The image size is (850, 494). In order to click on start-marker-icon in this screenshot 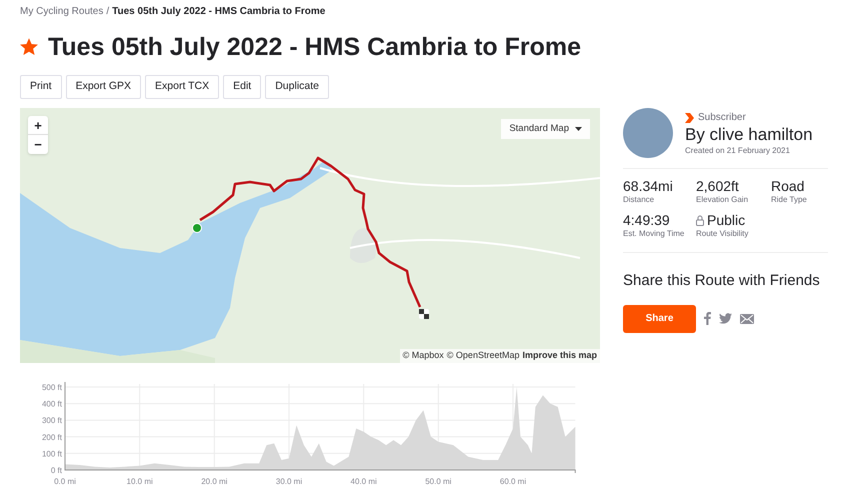, I will do `click(197, 228)`.